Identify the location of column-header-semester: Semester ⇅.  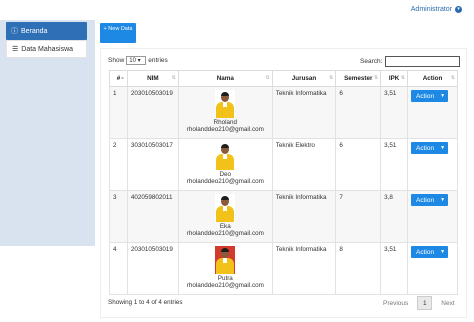
(358, 78).